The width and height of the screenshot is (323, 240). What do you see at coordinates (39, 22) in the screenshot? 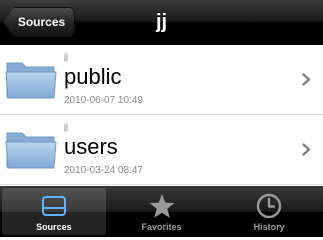
I see `back-button: Sources` at bounding box center [39, 22].